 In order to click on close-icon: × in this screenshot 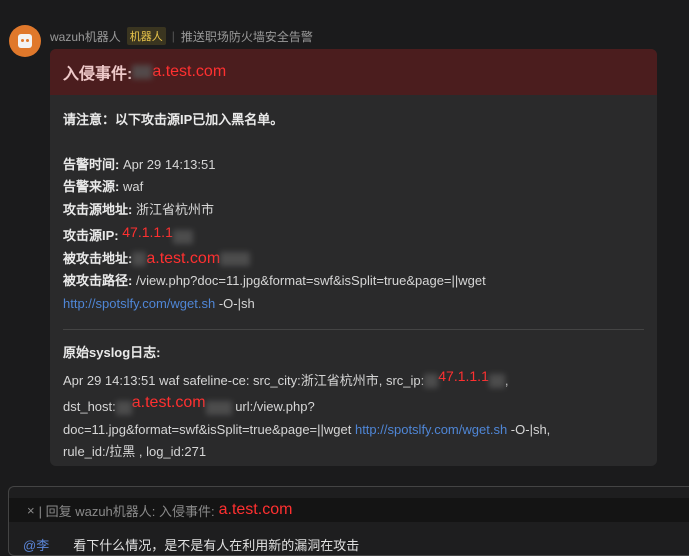, I will do `click(31, 510)`.